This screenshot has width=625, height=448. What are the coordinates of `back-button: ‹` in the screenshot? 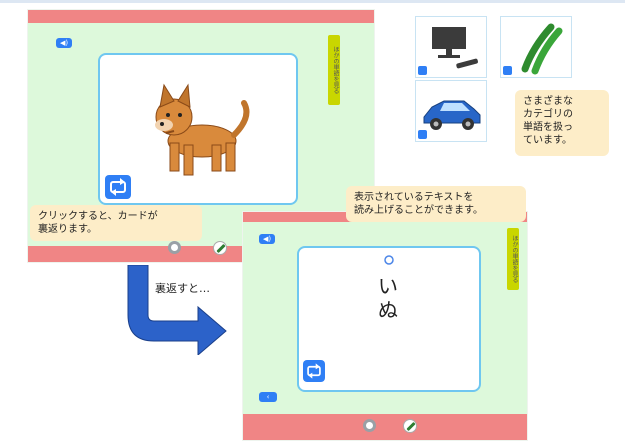 It's located at (268, 397).